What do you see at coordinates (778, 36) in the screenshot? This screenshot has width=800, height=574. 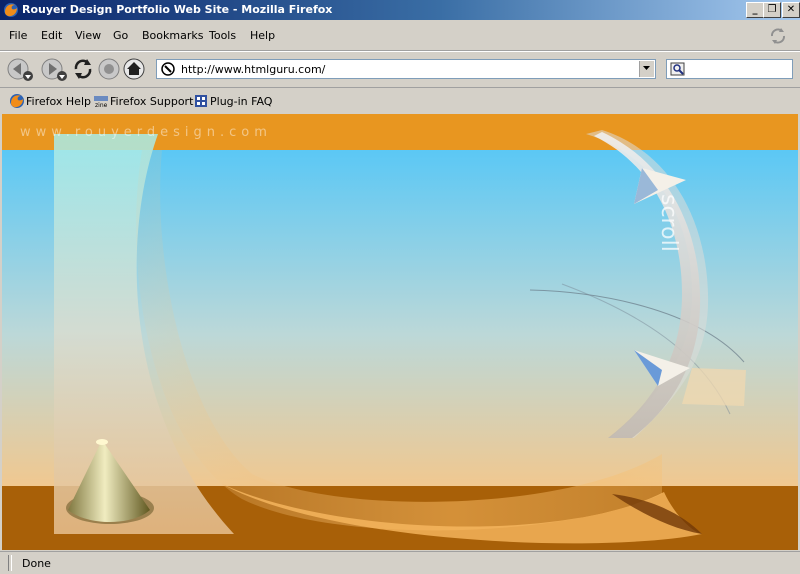 I see `throbber-icon` at bounding box center [778, 36].